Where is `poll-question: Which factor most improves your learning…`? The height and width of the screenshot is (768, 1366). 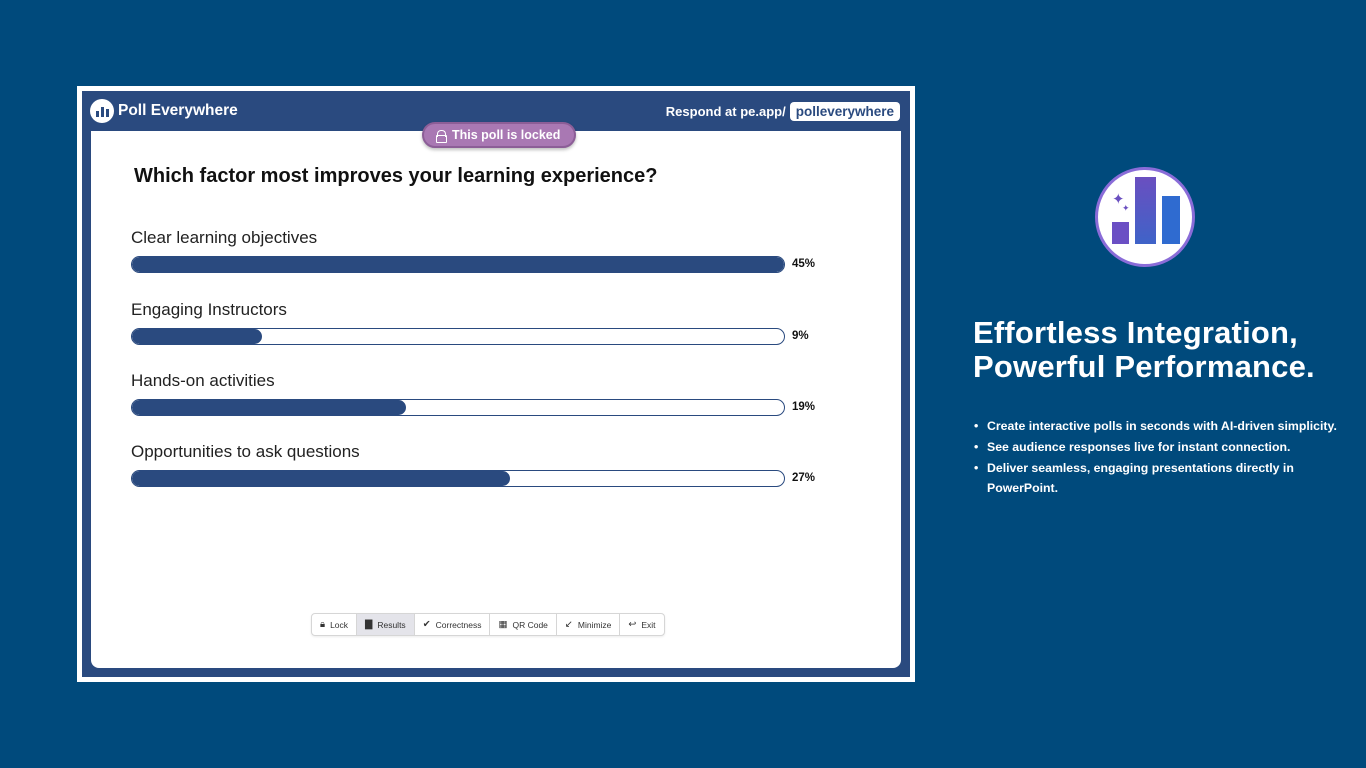 poll-question: Which factor most improves your learning… is located at coordinates (396, 176).